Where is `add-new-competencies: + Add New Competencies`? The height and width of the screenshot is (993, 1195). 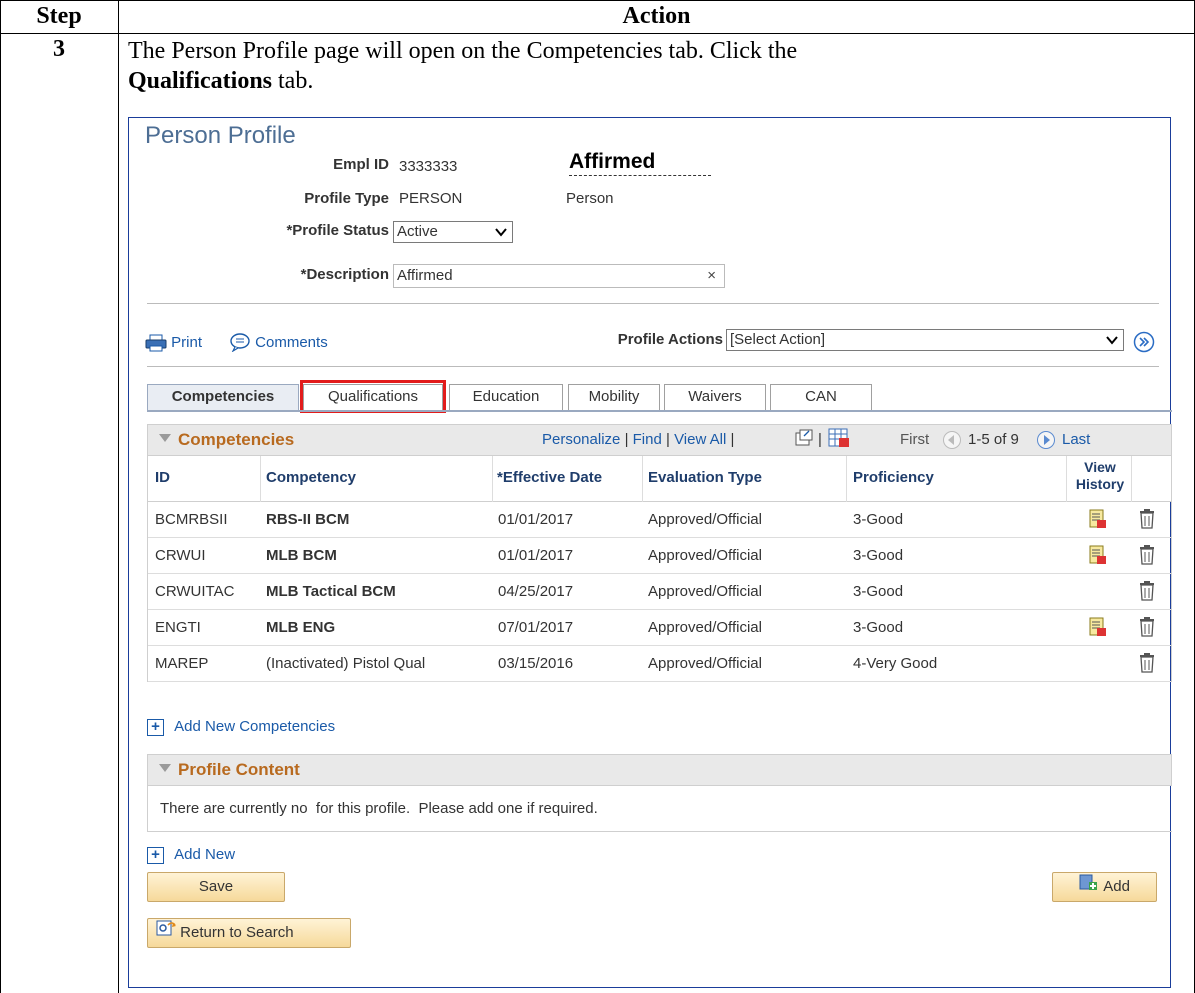
add-new-competencies: + Add New Competencies is located at coordinates (241, 727).